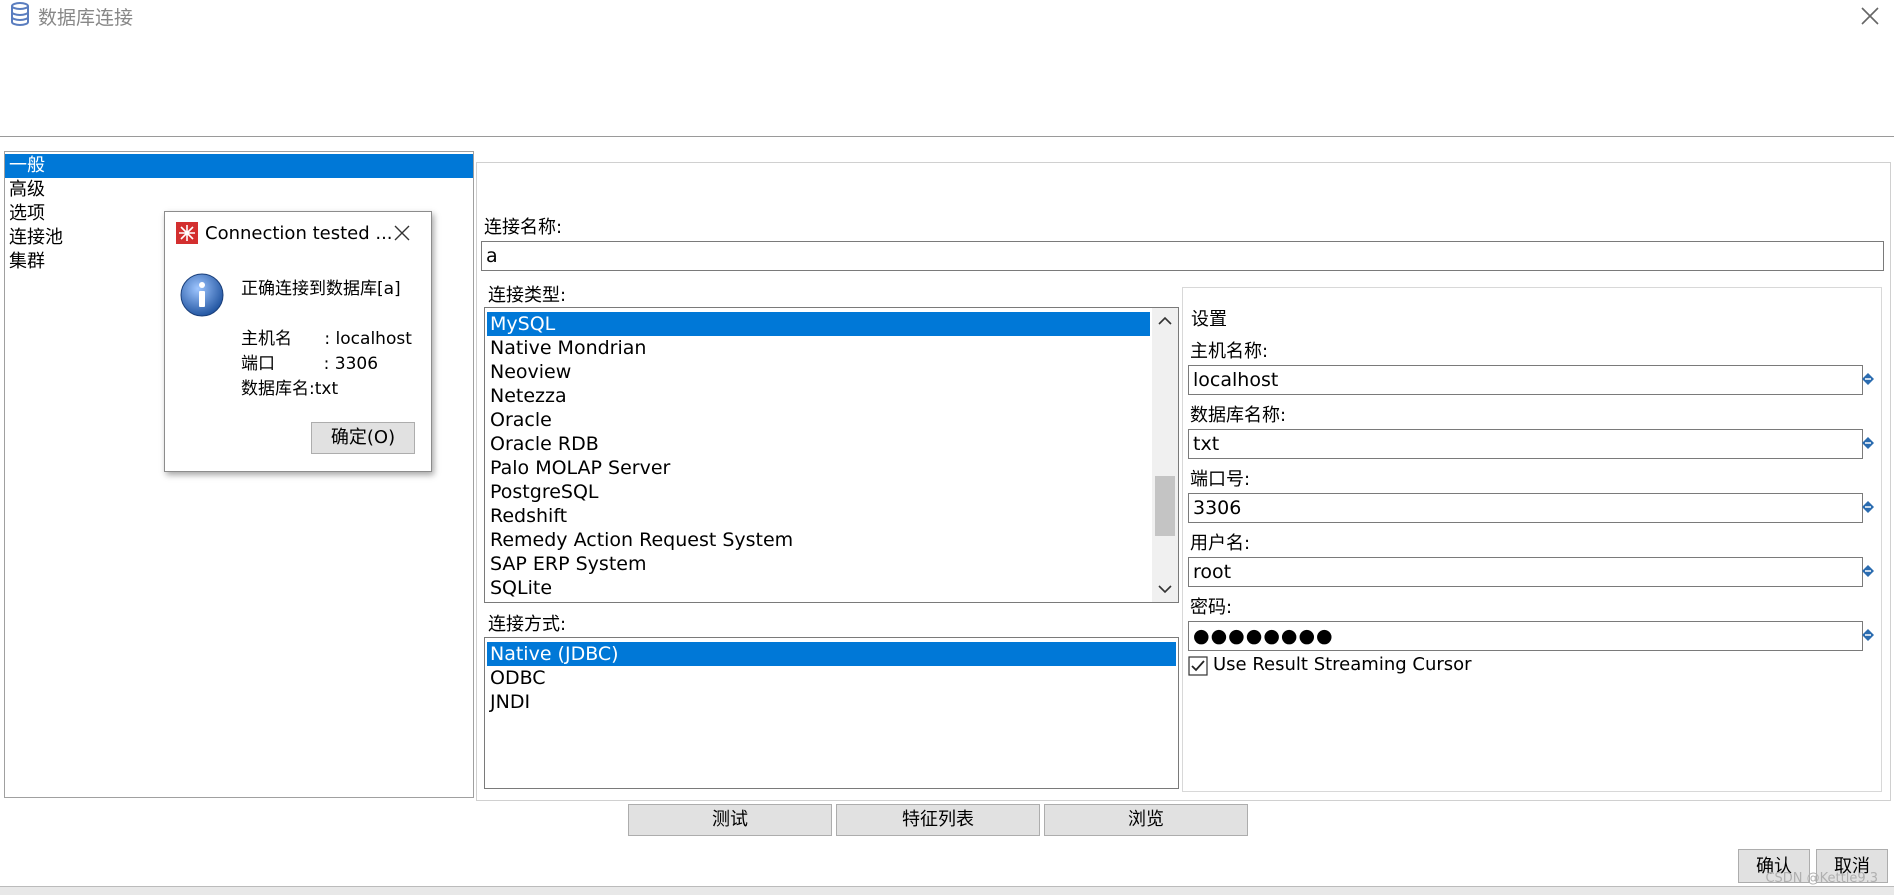 This screenshot has width=1894, height=895. What do you see at coordinates (1165, 506) in the screenshot?
I see `scrollbar-thumb` at bounding box center [1165, 506].